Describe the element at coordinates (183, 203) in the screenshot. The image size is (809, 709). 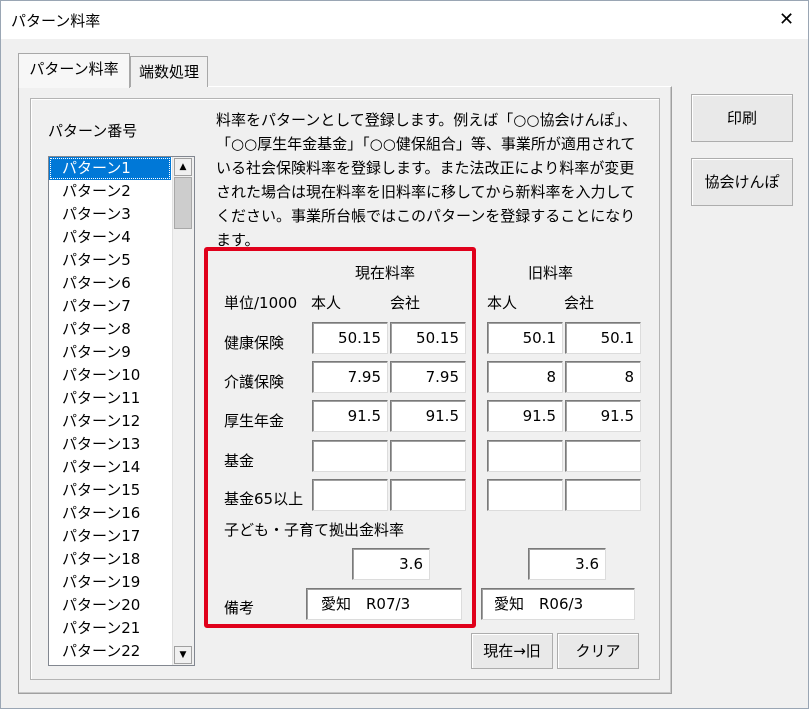
I see `scroll-thumb` at that location.